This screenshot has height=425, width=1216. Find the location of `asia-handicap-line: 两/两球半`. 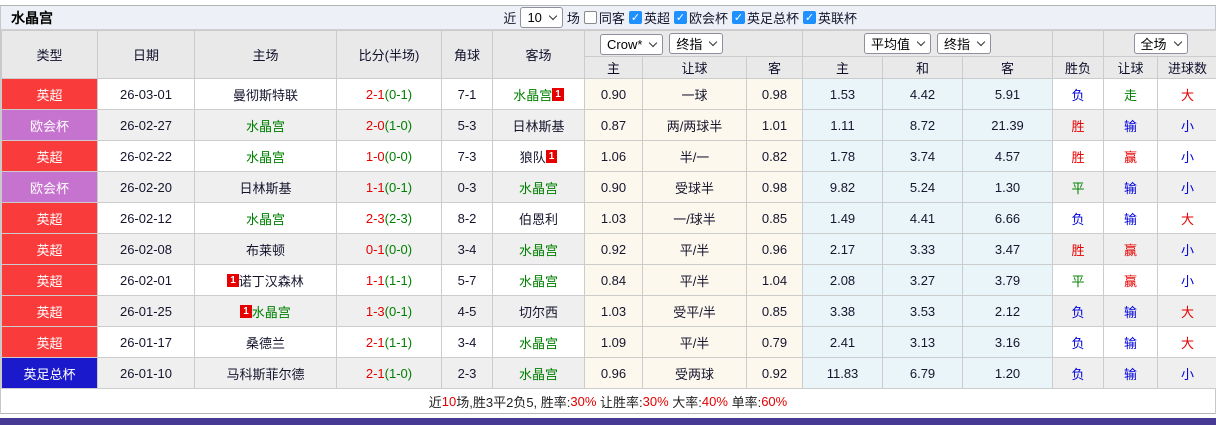

asia-handicap-line: 两/两球半 is located at coordinates (695, 125).